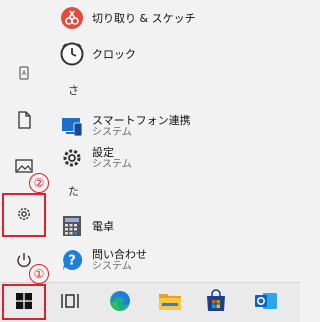 This screenshot has width=320, height=322. Describe the element at coordinates (24, 260) in the screenshot. I see `power-icon` at that location.